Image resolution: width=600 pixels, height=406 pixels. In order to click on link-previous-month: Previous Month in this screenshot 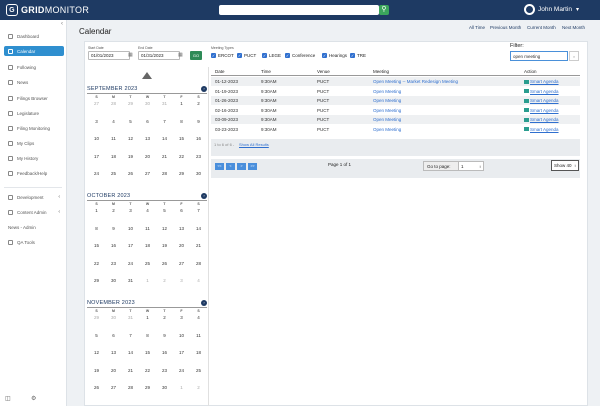, I will do `click(505, 27)`.